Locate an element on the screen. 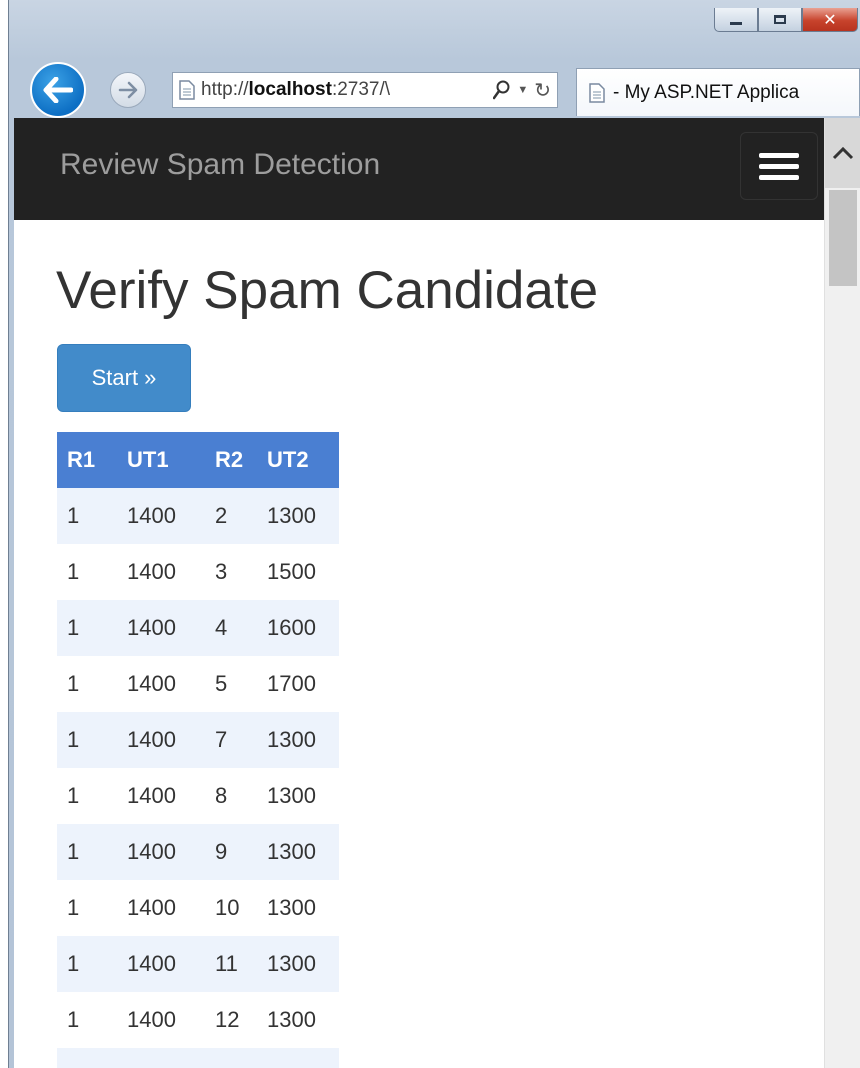 The width and height of the screenshot is (860, 1068). window-controls: ✕ is located at coordinates (786, 21).